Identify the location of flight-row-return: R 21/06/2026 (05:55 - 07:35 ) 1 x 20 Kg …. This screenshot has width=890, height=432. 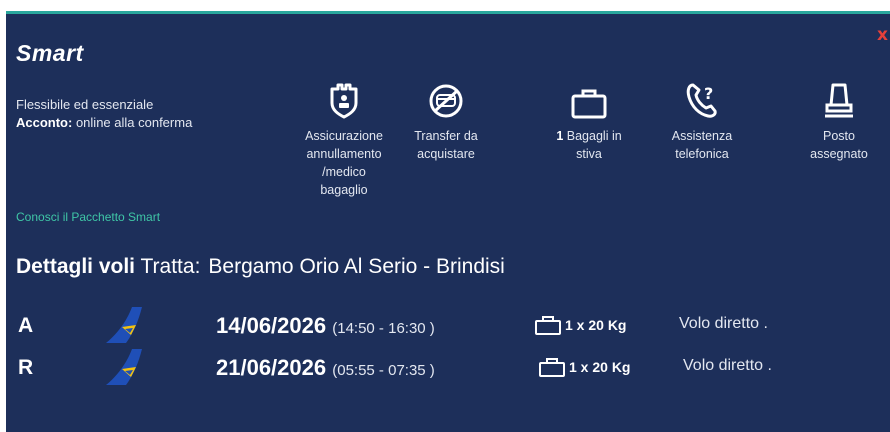
(448, 367).